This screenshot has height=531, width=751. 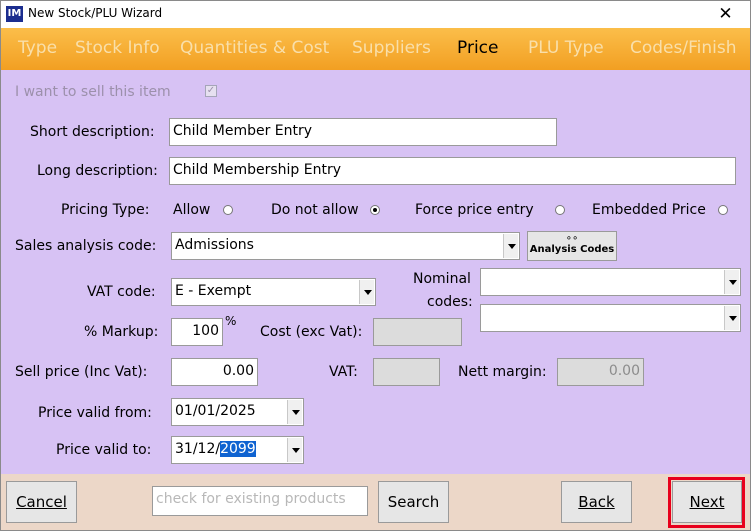 I want to click on price-valid-to-datepicker: 31/12/2099, so click(x=237, y=450).